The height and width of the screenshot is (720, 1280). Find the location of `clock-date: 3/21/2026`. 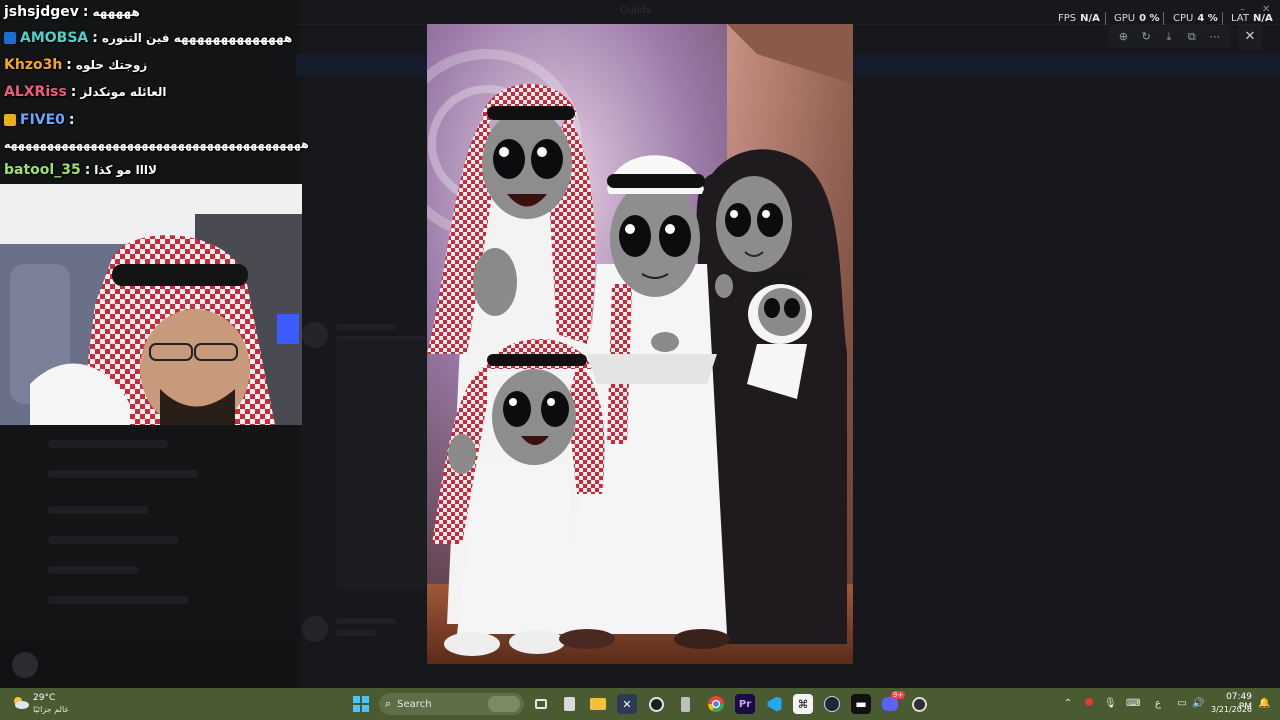

clock-date: 3/21/2026 is located at coordinates (1231, 709).